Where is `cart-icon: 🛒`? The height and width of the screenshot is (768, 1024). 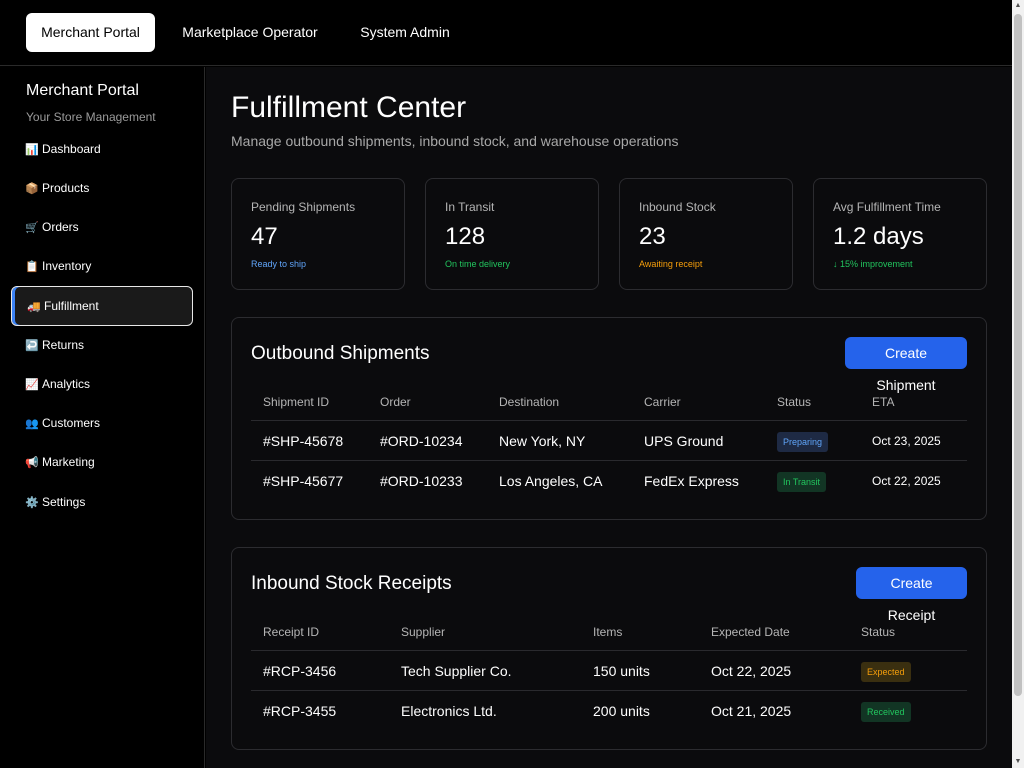
cart-icon: 🛒 is located at coordinates (32, 228).